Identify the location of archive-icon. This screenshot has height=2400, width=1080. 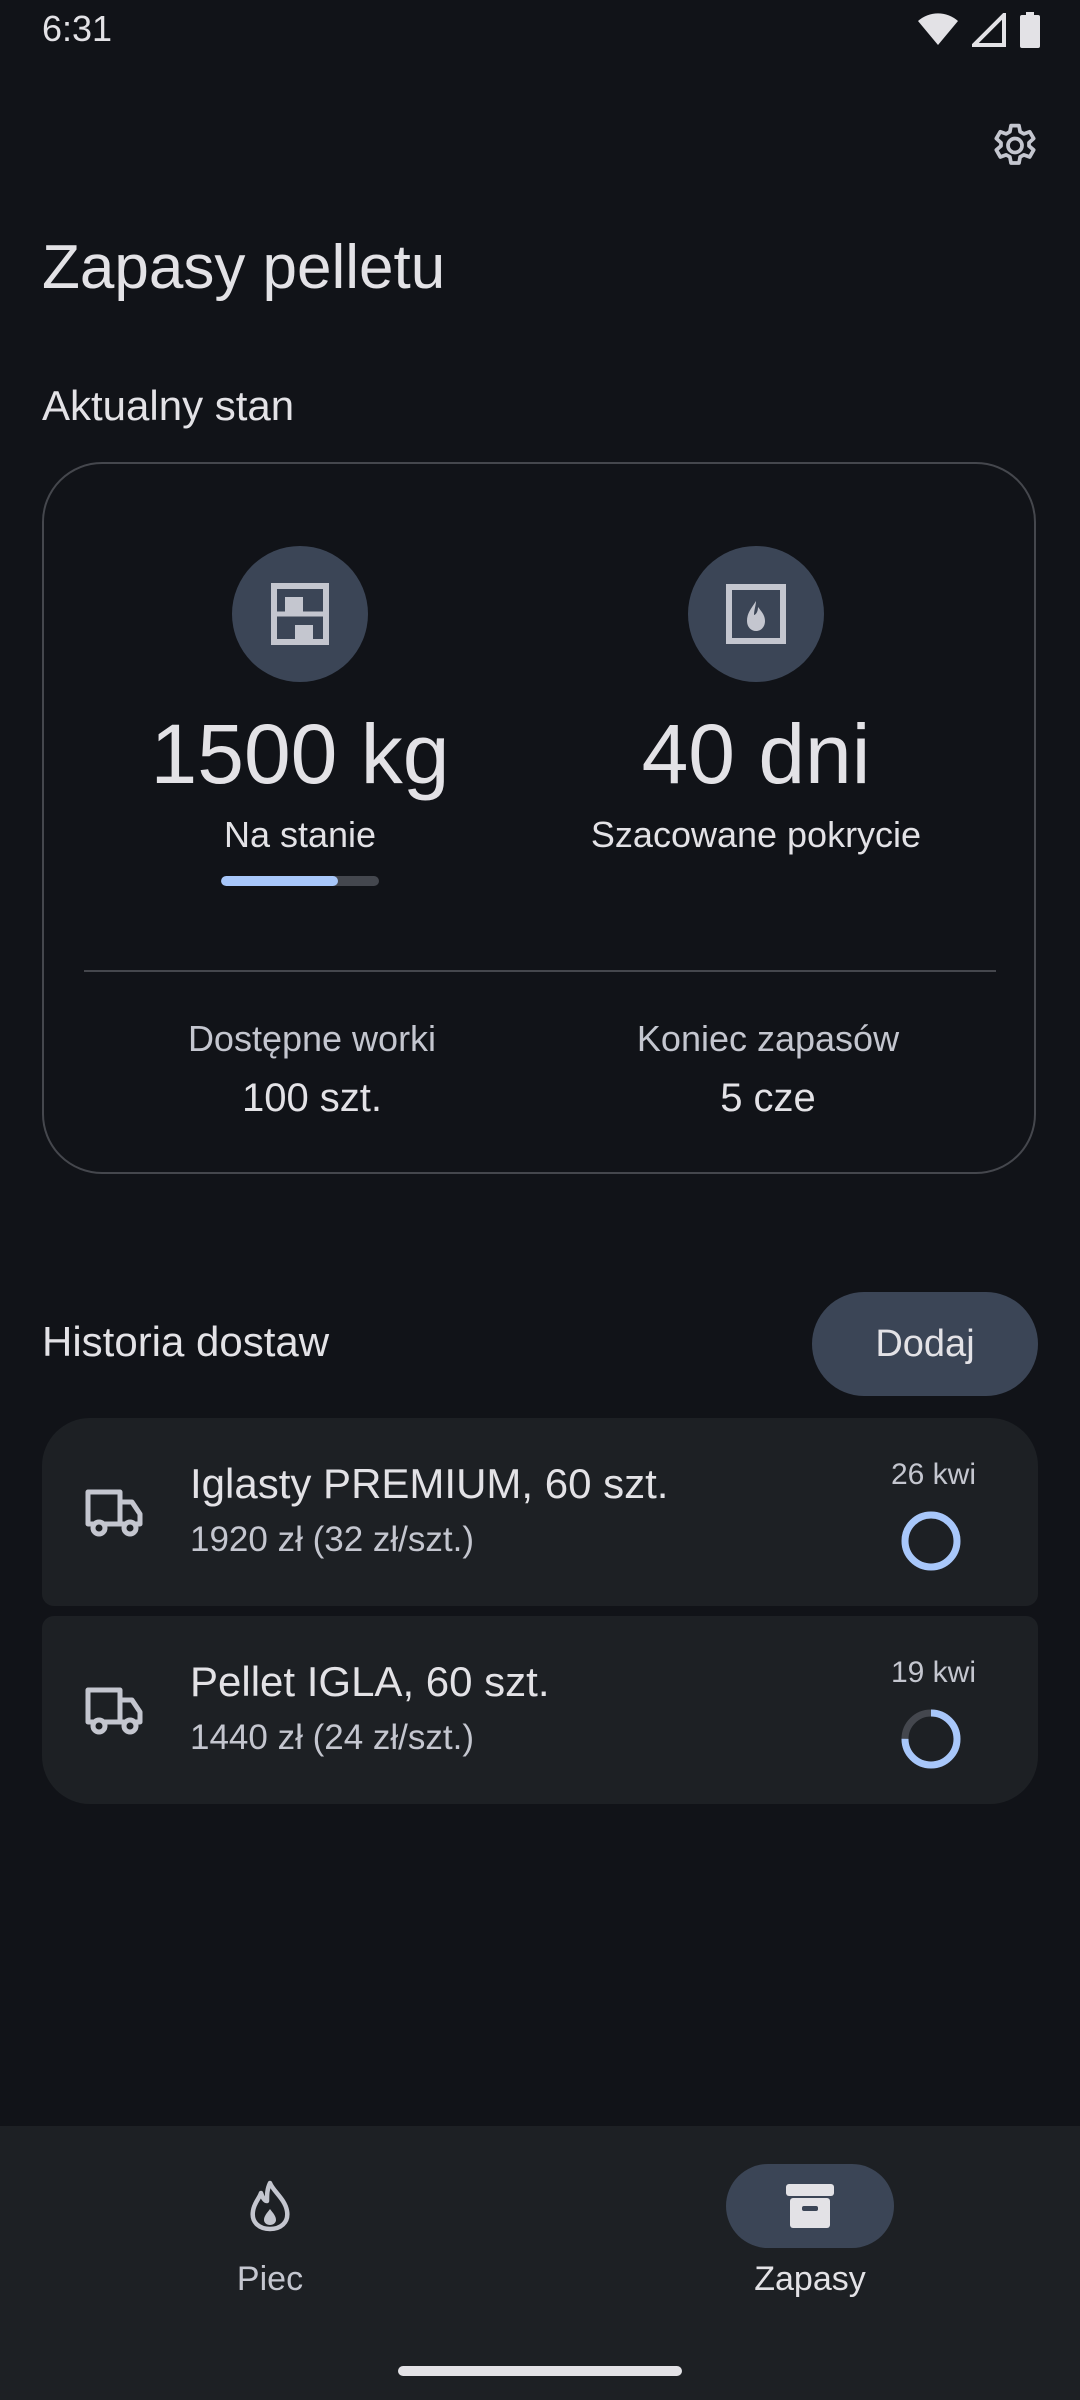
(810, 2206).